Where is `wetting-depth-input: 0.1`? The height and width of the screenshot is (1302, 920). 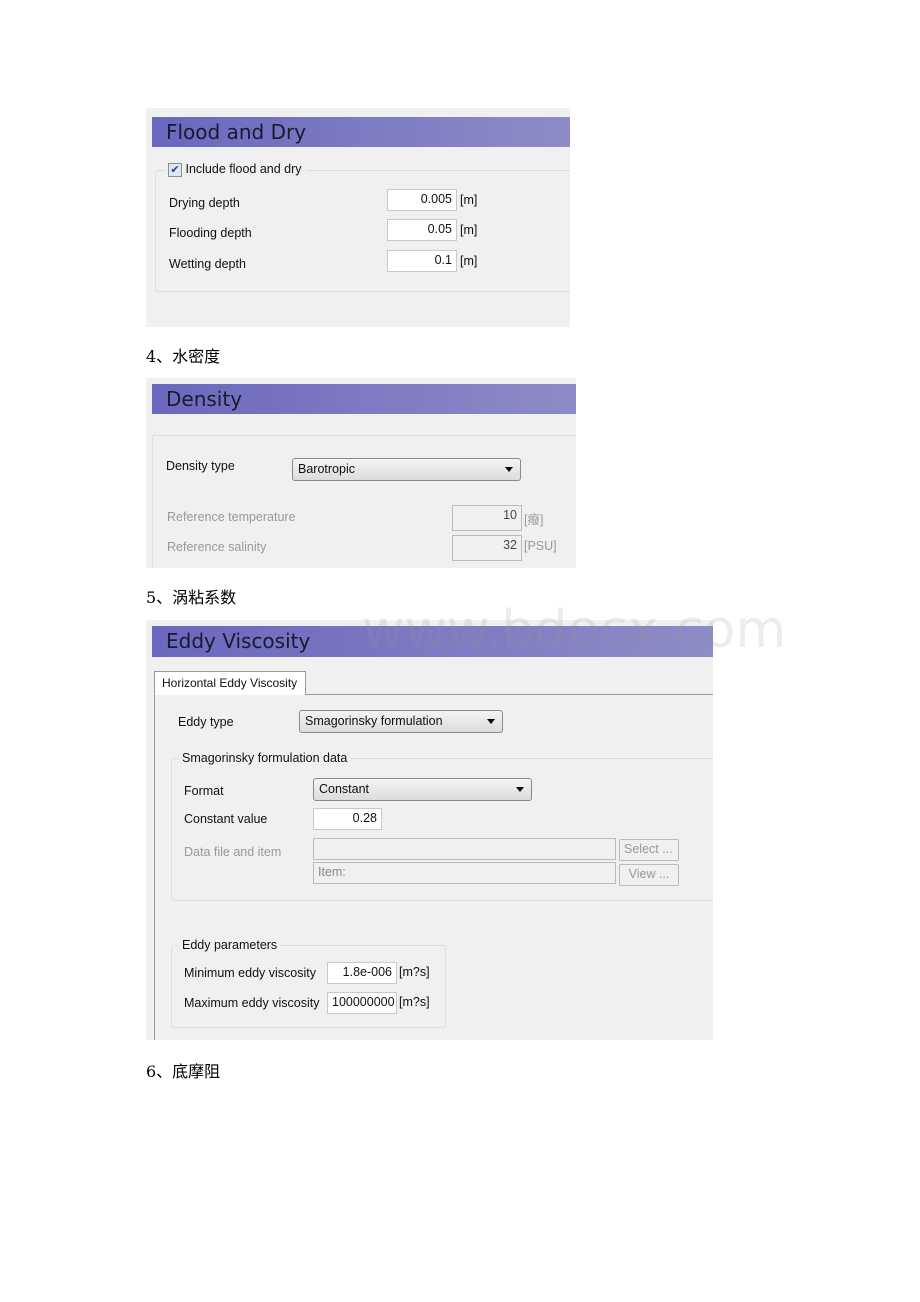 wetting-depth-input: 0.1 is located at coordinates (422, 261).